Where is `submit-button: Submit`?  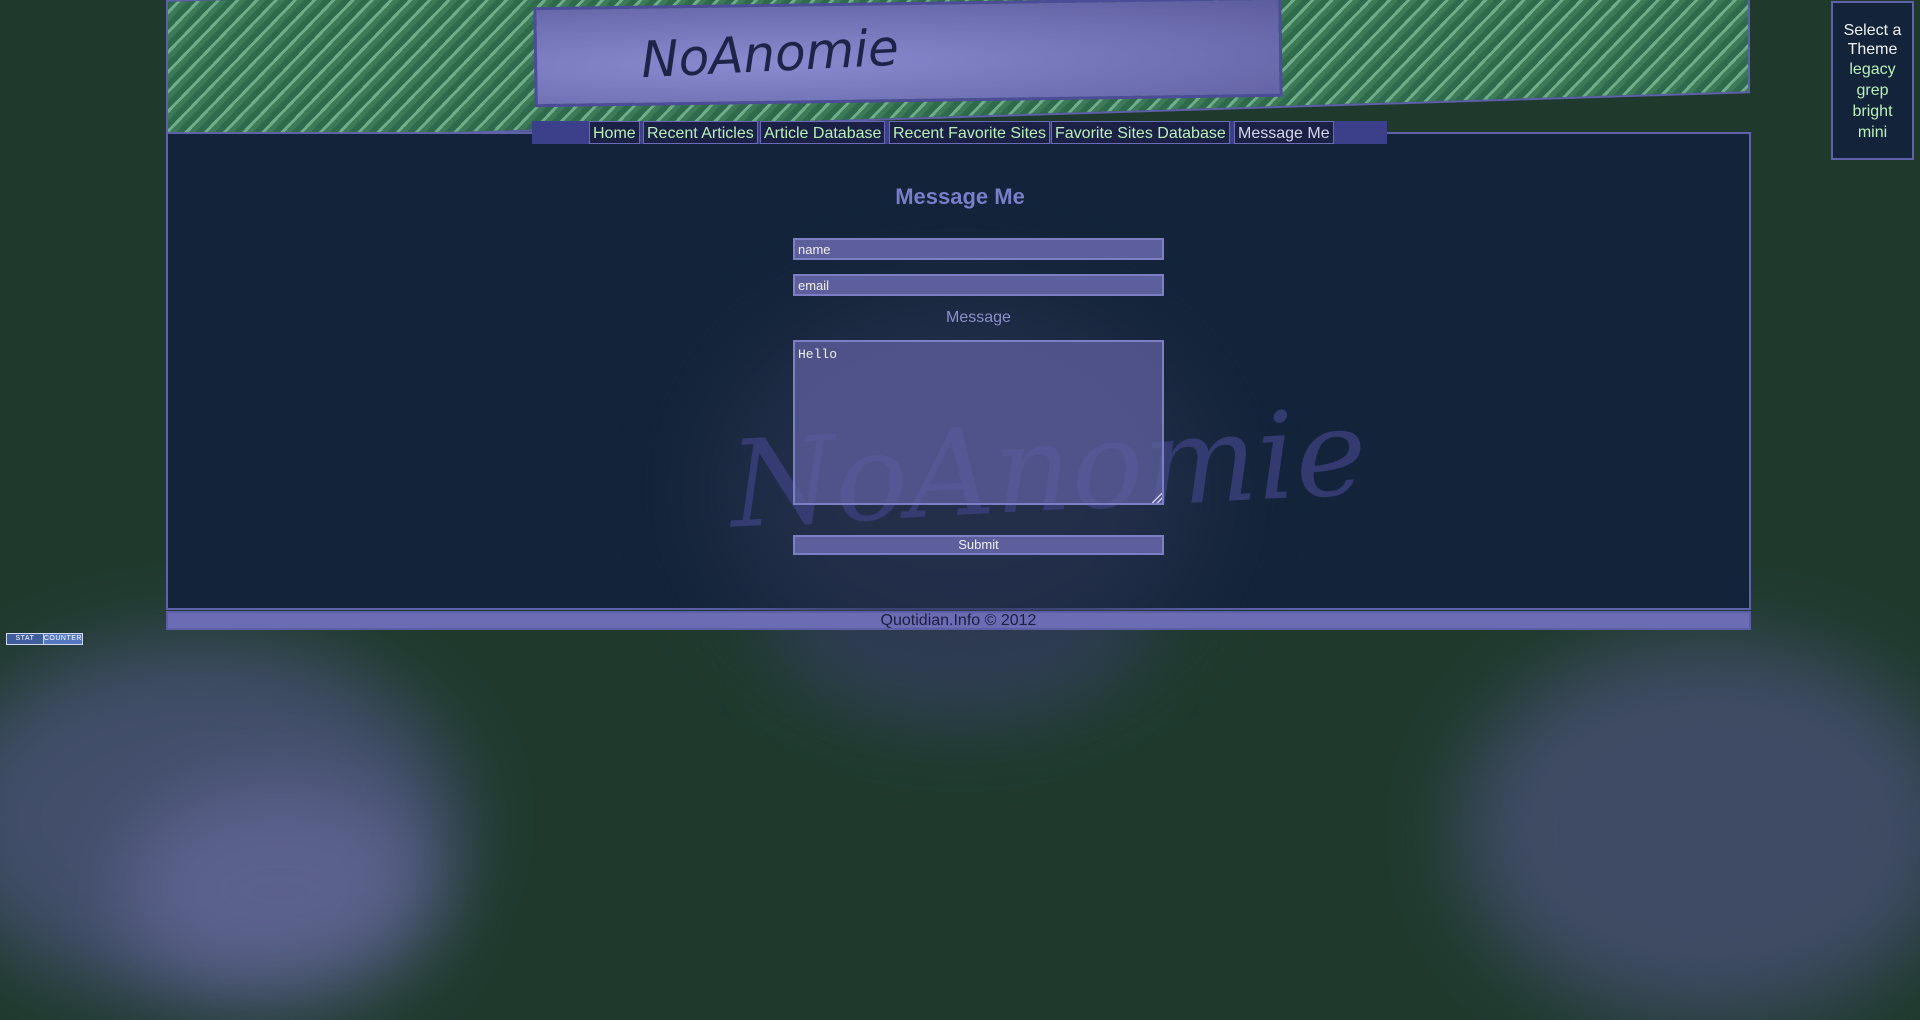 submit-button: Submit is located at coordinates (978, 545).